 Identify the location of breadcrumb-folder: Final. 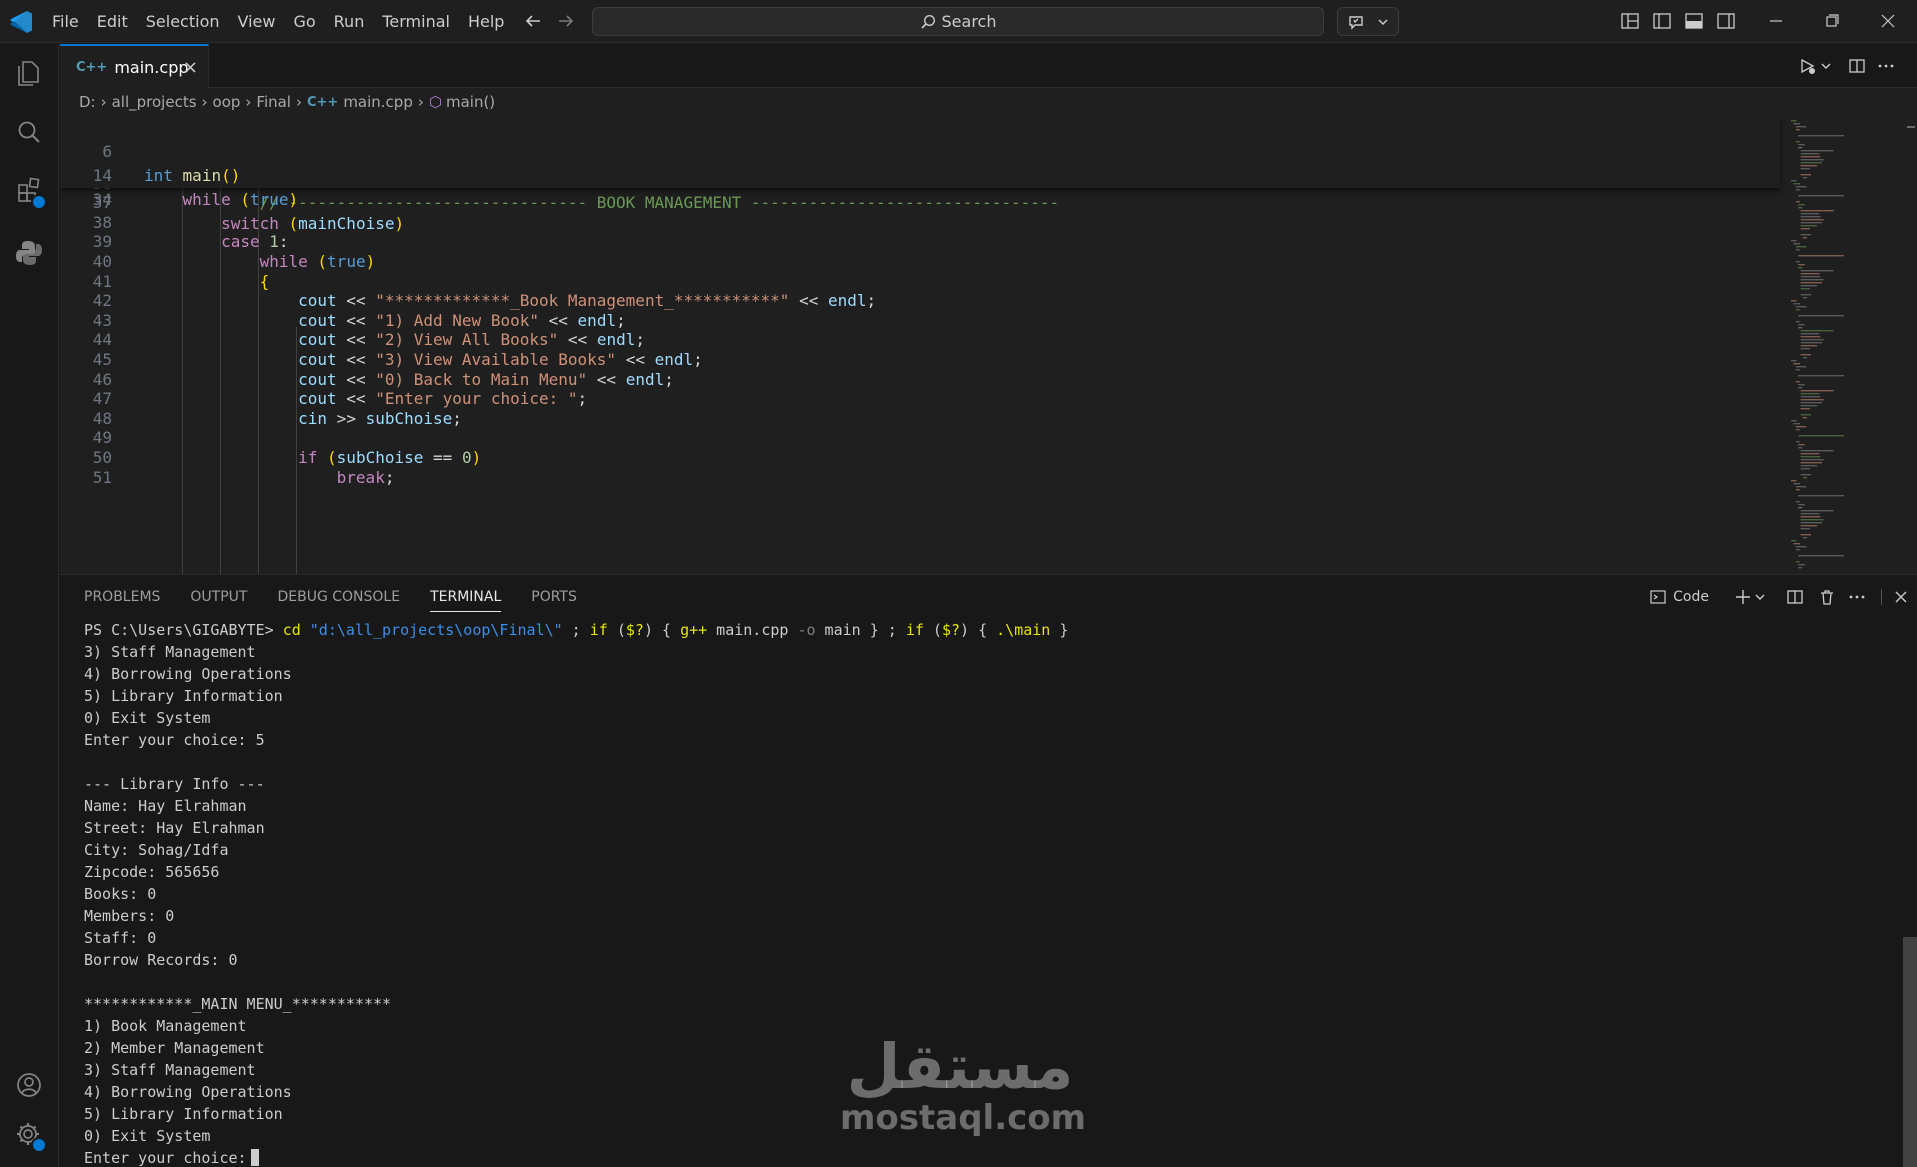
(273, 102).